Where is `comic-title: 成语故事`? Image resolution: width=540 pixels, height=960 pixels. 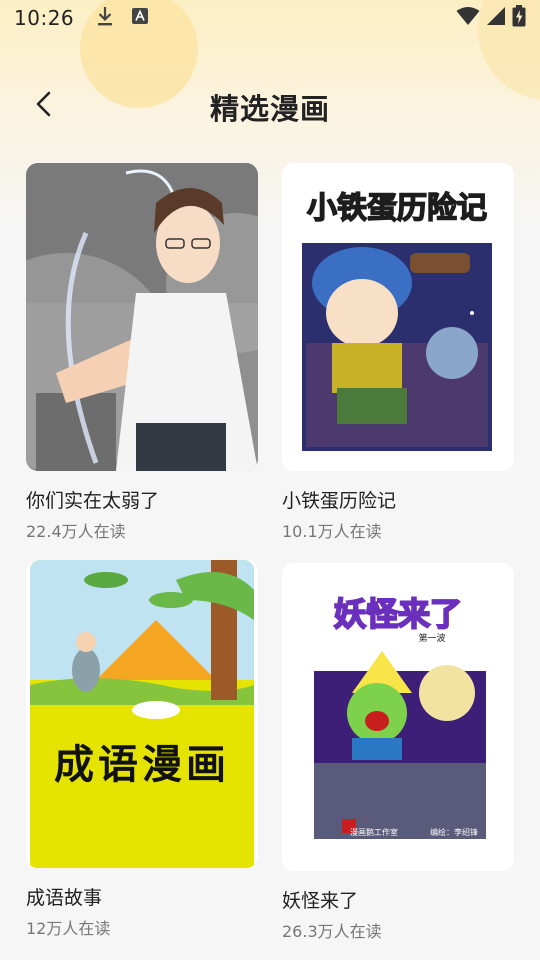 comic-title: 成语故事 is located at coordinates (142, 896).